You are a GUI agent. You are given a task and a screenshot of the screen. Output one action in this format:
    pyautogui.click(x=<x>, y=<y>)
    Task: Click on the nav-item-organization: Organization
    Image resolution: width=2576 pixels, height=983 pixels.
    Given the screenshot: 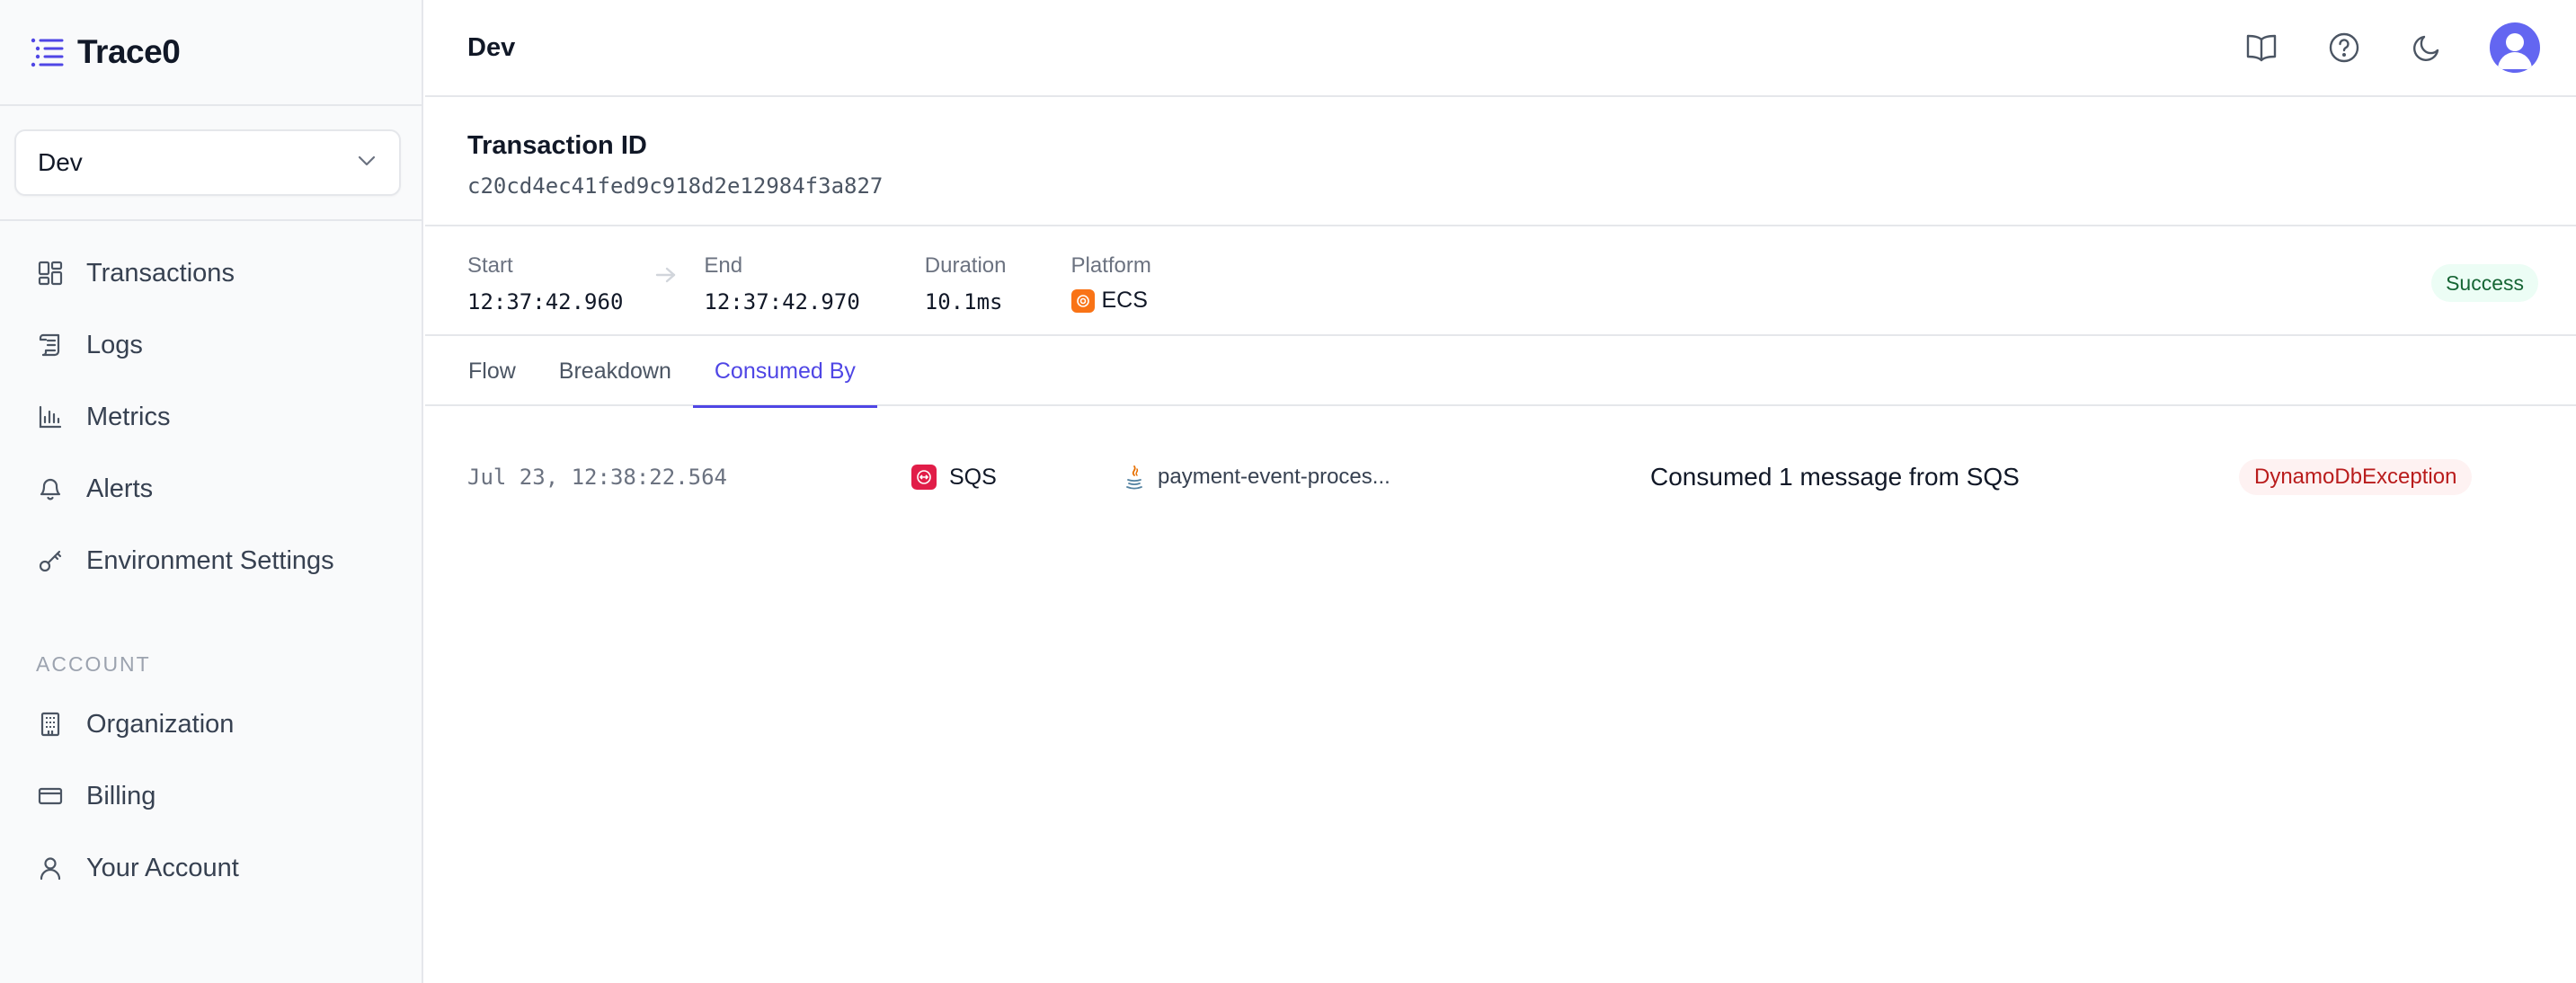 What is the action you would take?
    pyautogui.click(x=211, y=724)
    